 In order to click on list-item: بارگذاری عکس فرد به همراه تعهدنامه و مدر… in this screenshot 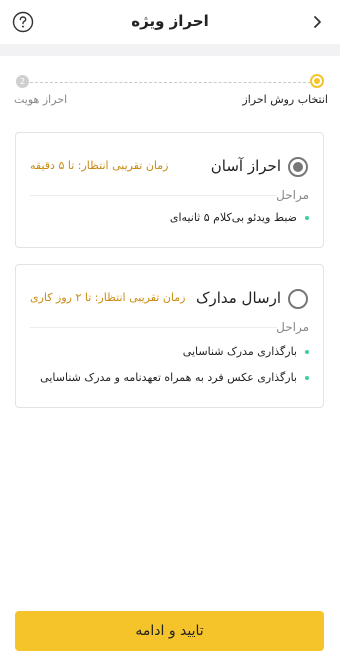, I will do `click(174, 377)`.